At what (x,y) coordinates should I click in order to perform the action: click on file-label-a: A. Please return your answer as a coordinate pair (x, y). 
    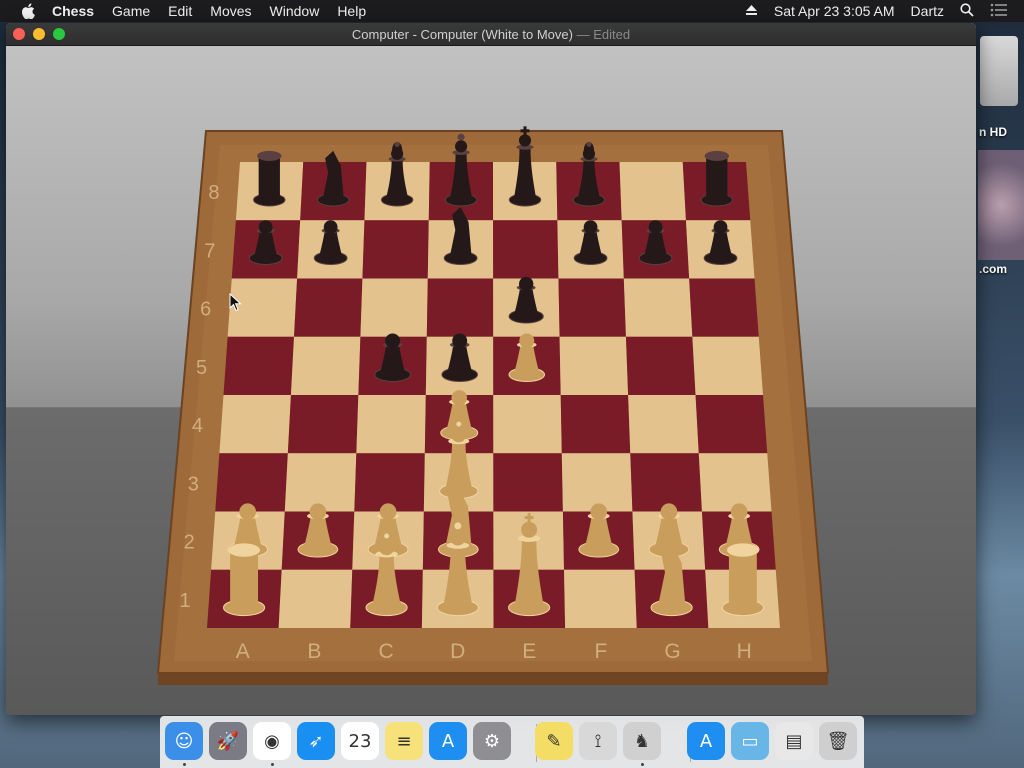
    Looking at the image, I should click on (243, 651).